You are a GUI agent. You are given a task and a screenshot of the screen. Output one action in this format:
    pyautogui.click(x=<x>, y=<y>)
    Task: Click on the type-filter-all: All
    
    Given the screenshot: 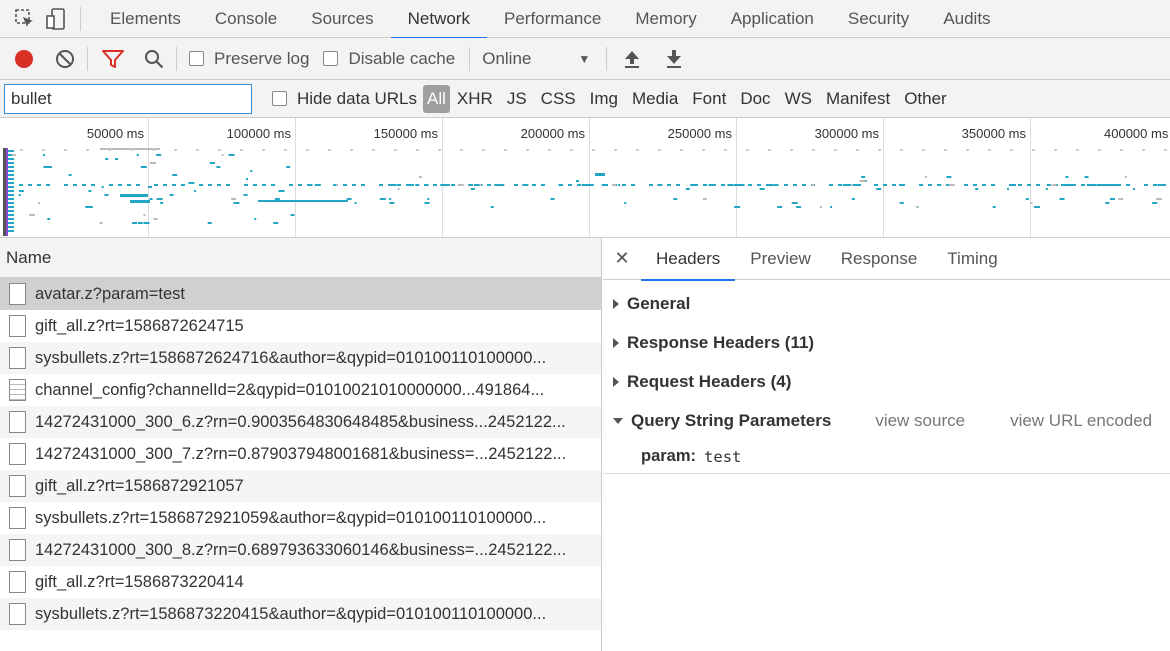 What is the action you would take?
    pyautogui.click(x=436, y=98)
    